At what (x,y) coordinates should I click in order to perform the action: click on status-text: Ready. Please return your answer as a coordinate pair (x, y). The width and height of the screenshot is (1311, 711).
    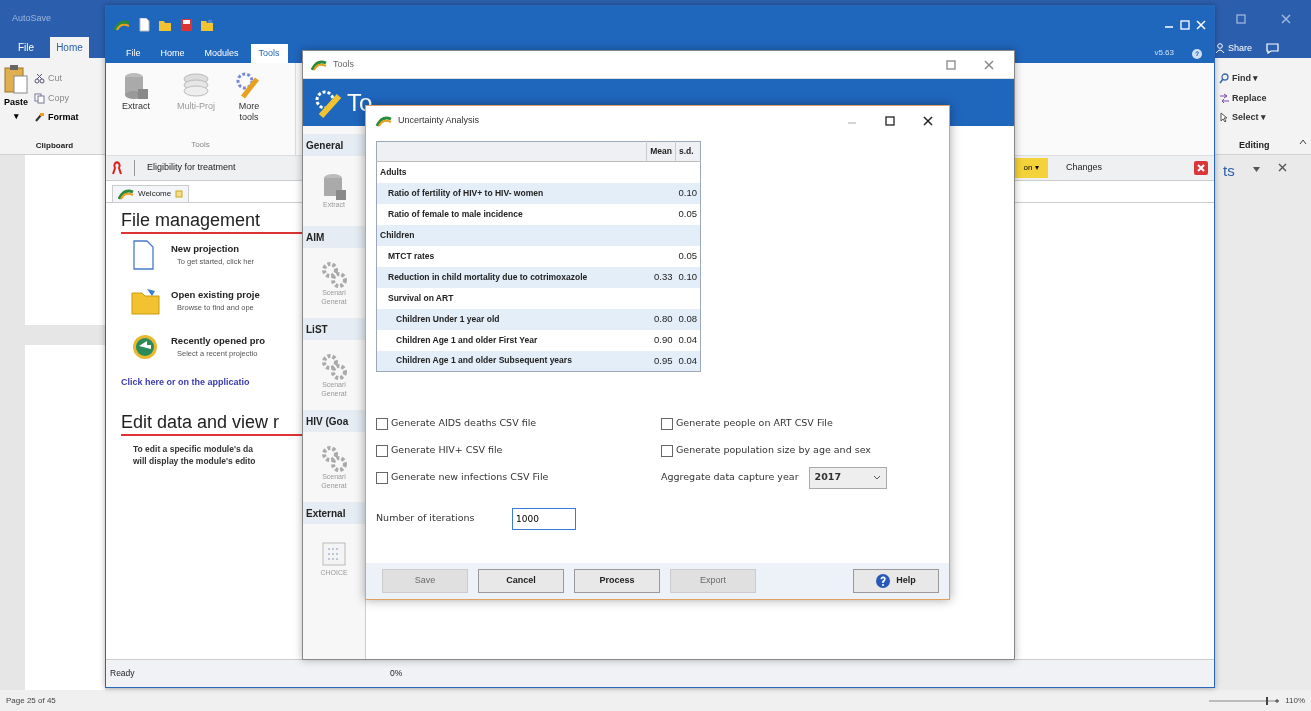
    Looking at the image, I should click on (123, 673).